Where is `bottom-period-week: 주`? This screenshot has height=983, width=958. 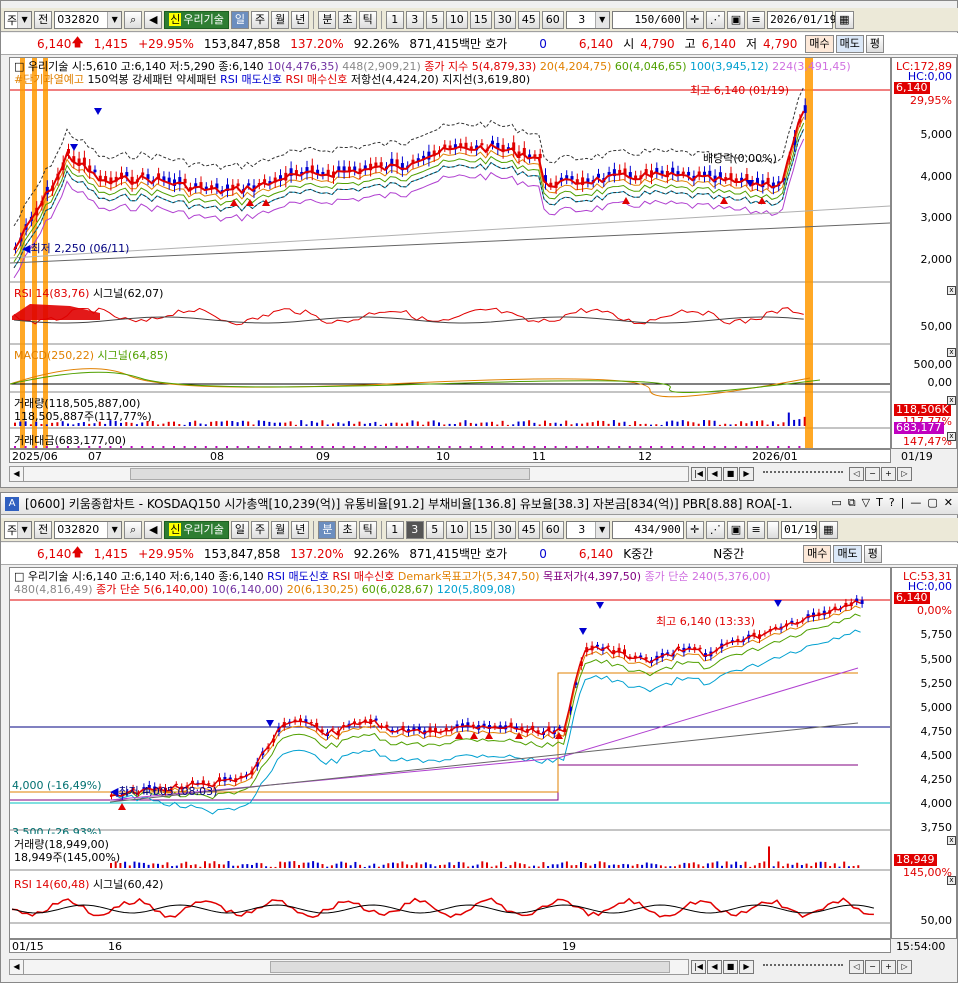
bottom-period-week: 주 is located at coordinates (260, 529).